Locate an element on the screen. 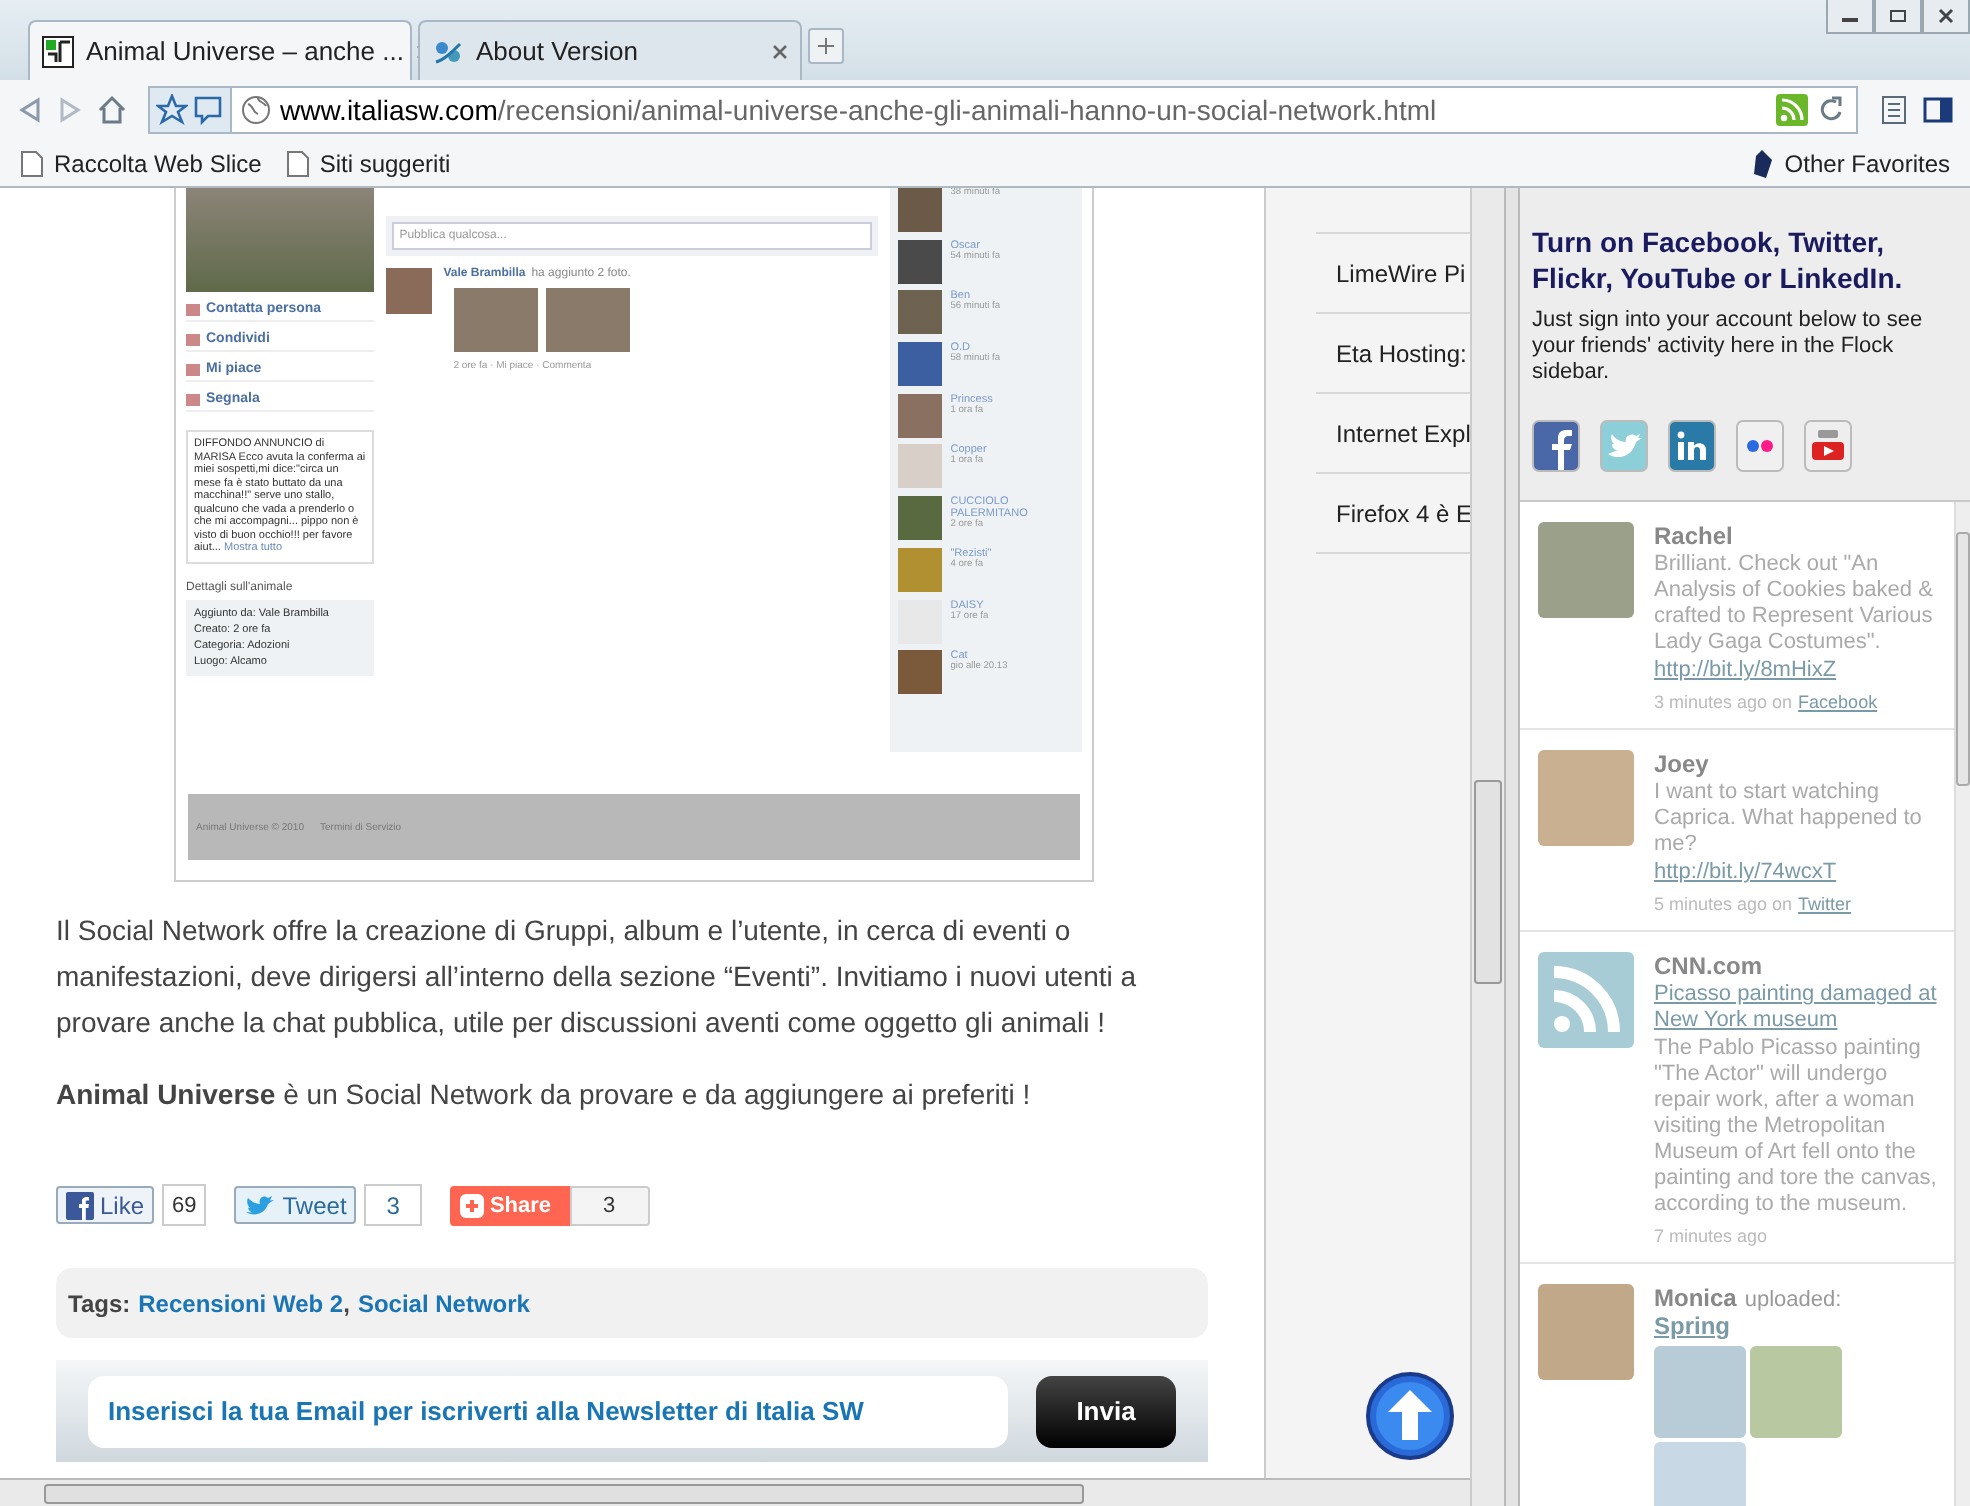  article-paragraph: Il Social Network offre la creazione di Gruppi, album e l’utente, in cerca di eventi o manifestazioni, deve dirigersi all’interno della sezione “Eventi”. Invitiamo i nuovi utenti a provare anche la chat pubblica, utile per discussioni aventi come oggetto gli animali ! is located at coordinates (597, 977).